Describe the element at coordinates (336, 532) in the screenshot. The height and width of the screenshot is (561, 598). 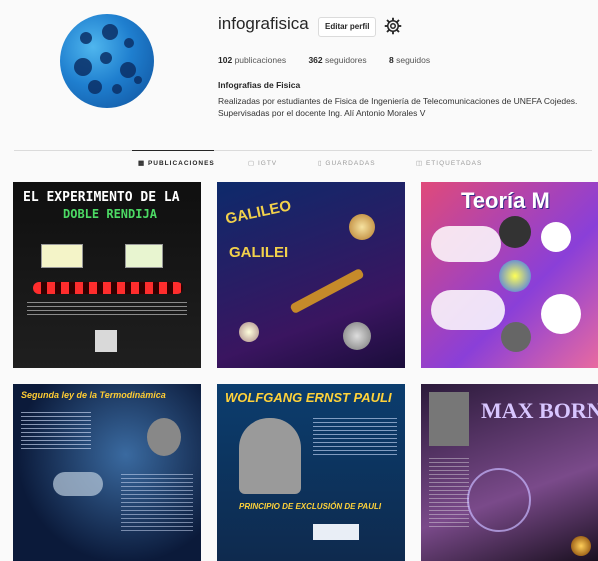
I see `diagram-box` at that location.